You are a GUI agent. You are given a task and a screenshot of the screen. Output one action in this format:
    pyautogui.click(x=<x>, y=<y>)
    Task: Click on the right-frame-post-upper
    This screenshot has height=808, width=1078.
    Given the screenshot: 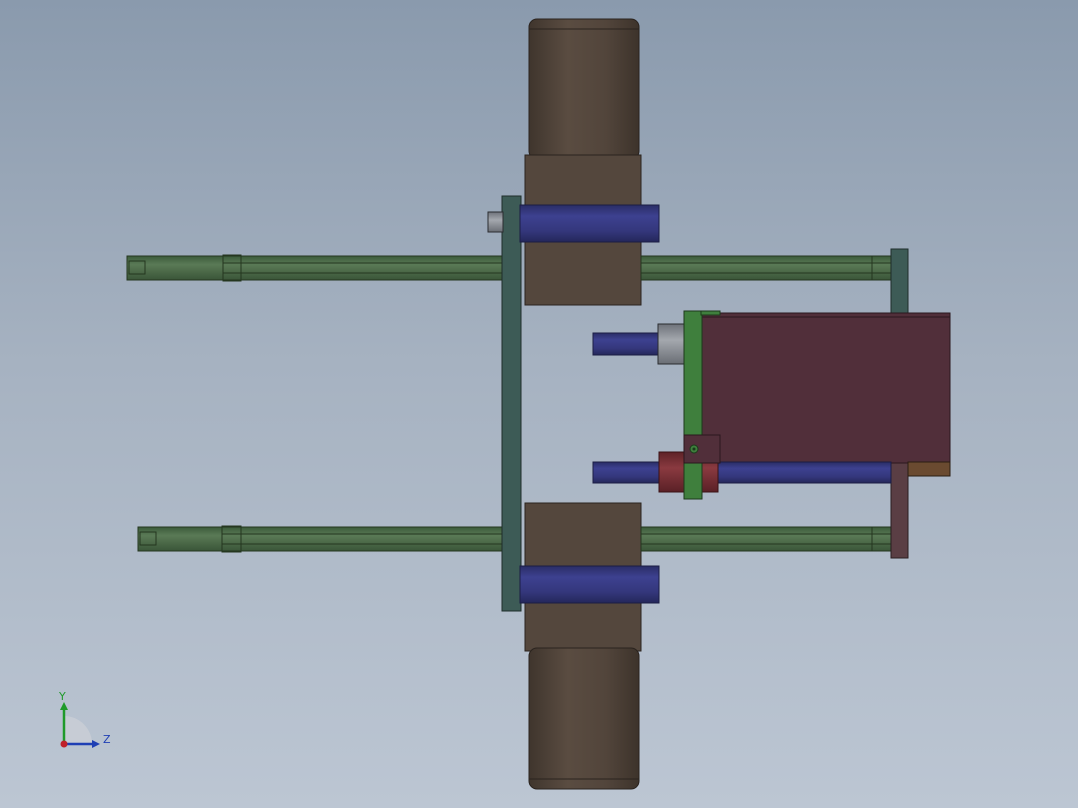 What is the action you would take?
    pyautogui.click(x=899, y=283)
    